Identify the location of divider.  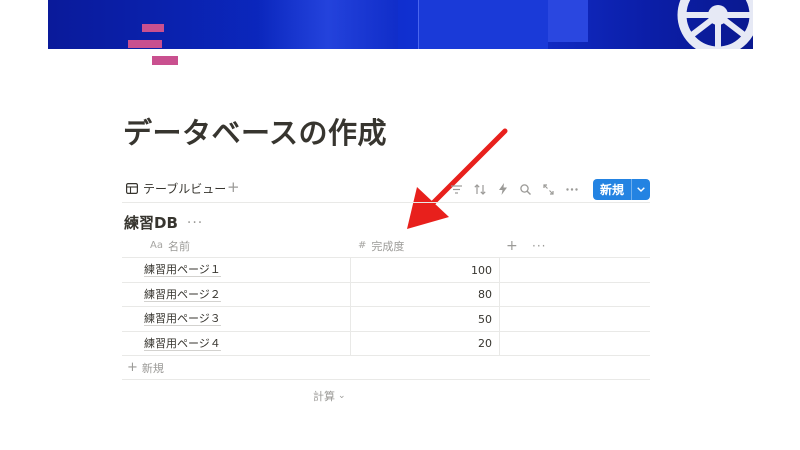
(386, 202).